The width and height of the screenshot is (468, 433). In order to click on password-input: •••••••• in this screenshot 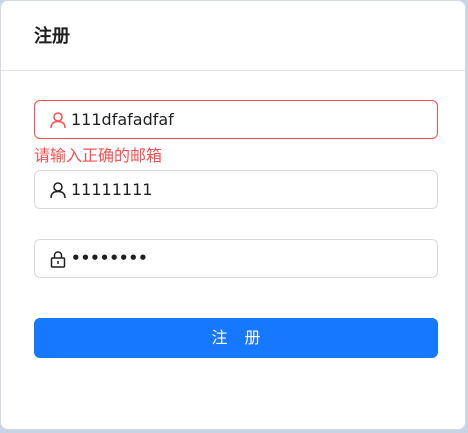, I will do `click(109, 258)`.